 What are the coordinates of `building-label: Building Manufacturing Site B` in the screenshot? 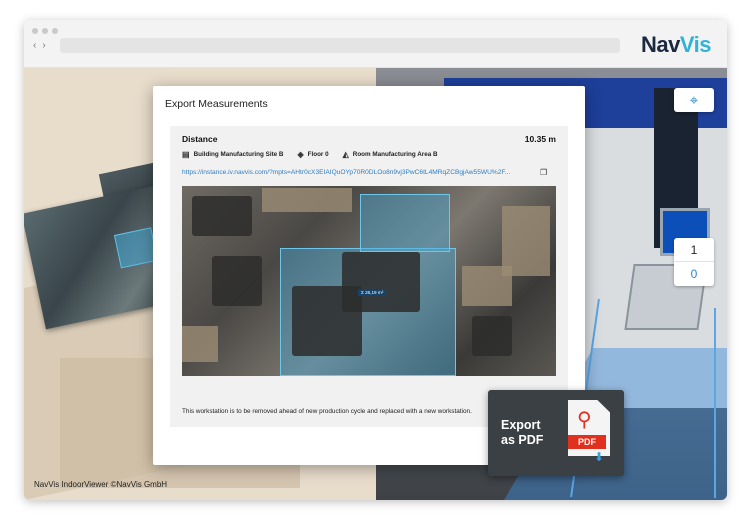 It's located at (238, 154).